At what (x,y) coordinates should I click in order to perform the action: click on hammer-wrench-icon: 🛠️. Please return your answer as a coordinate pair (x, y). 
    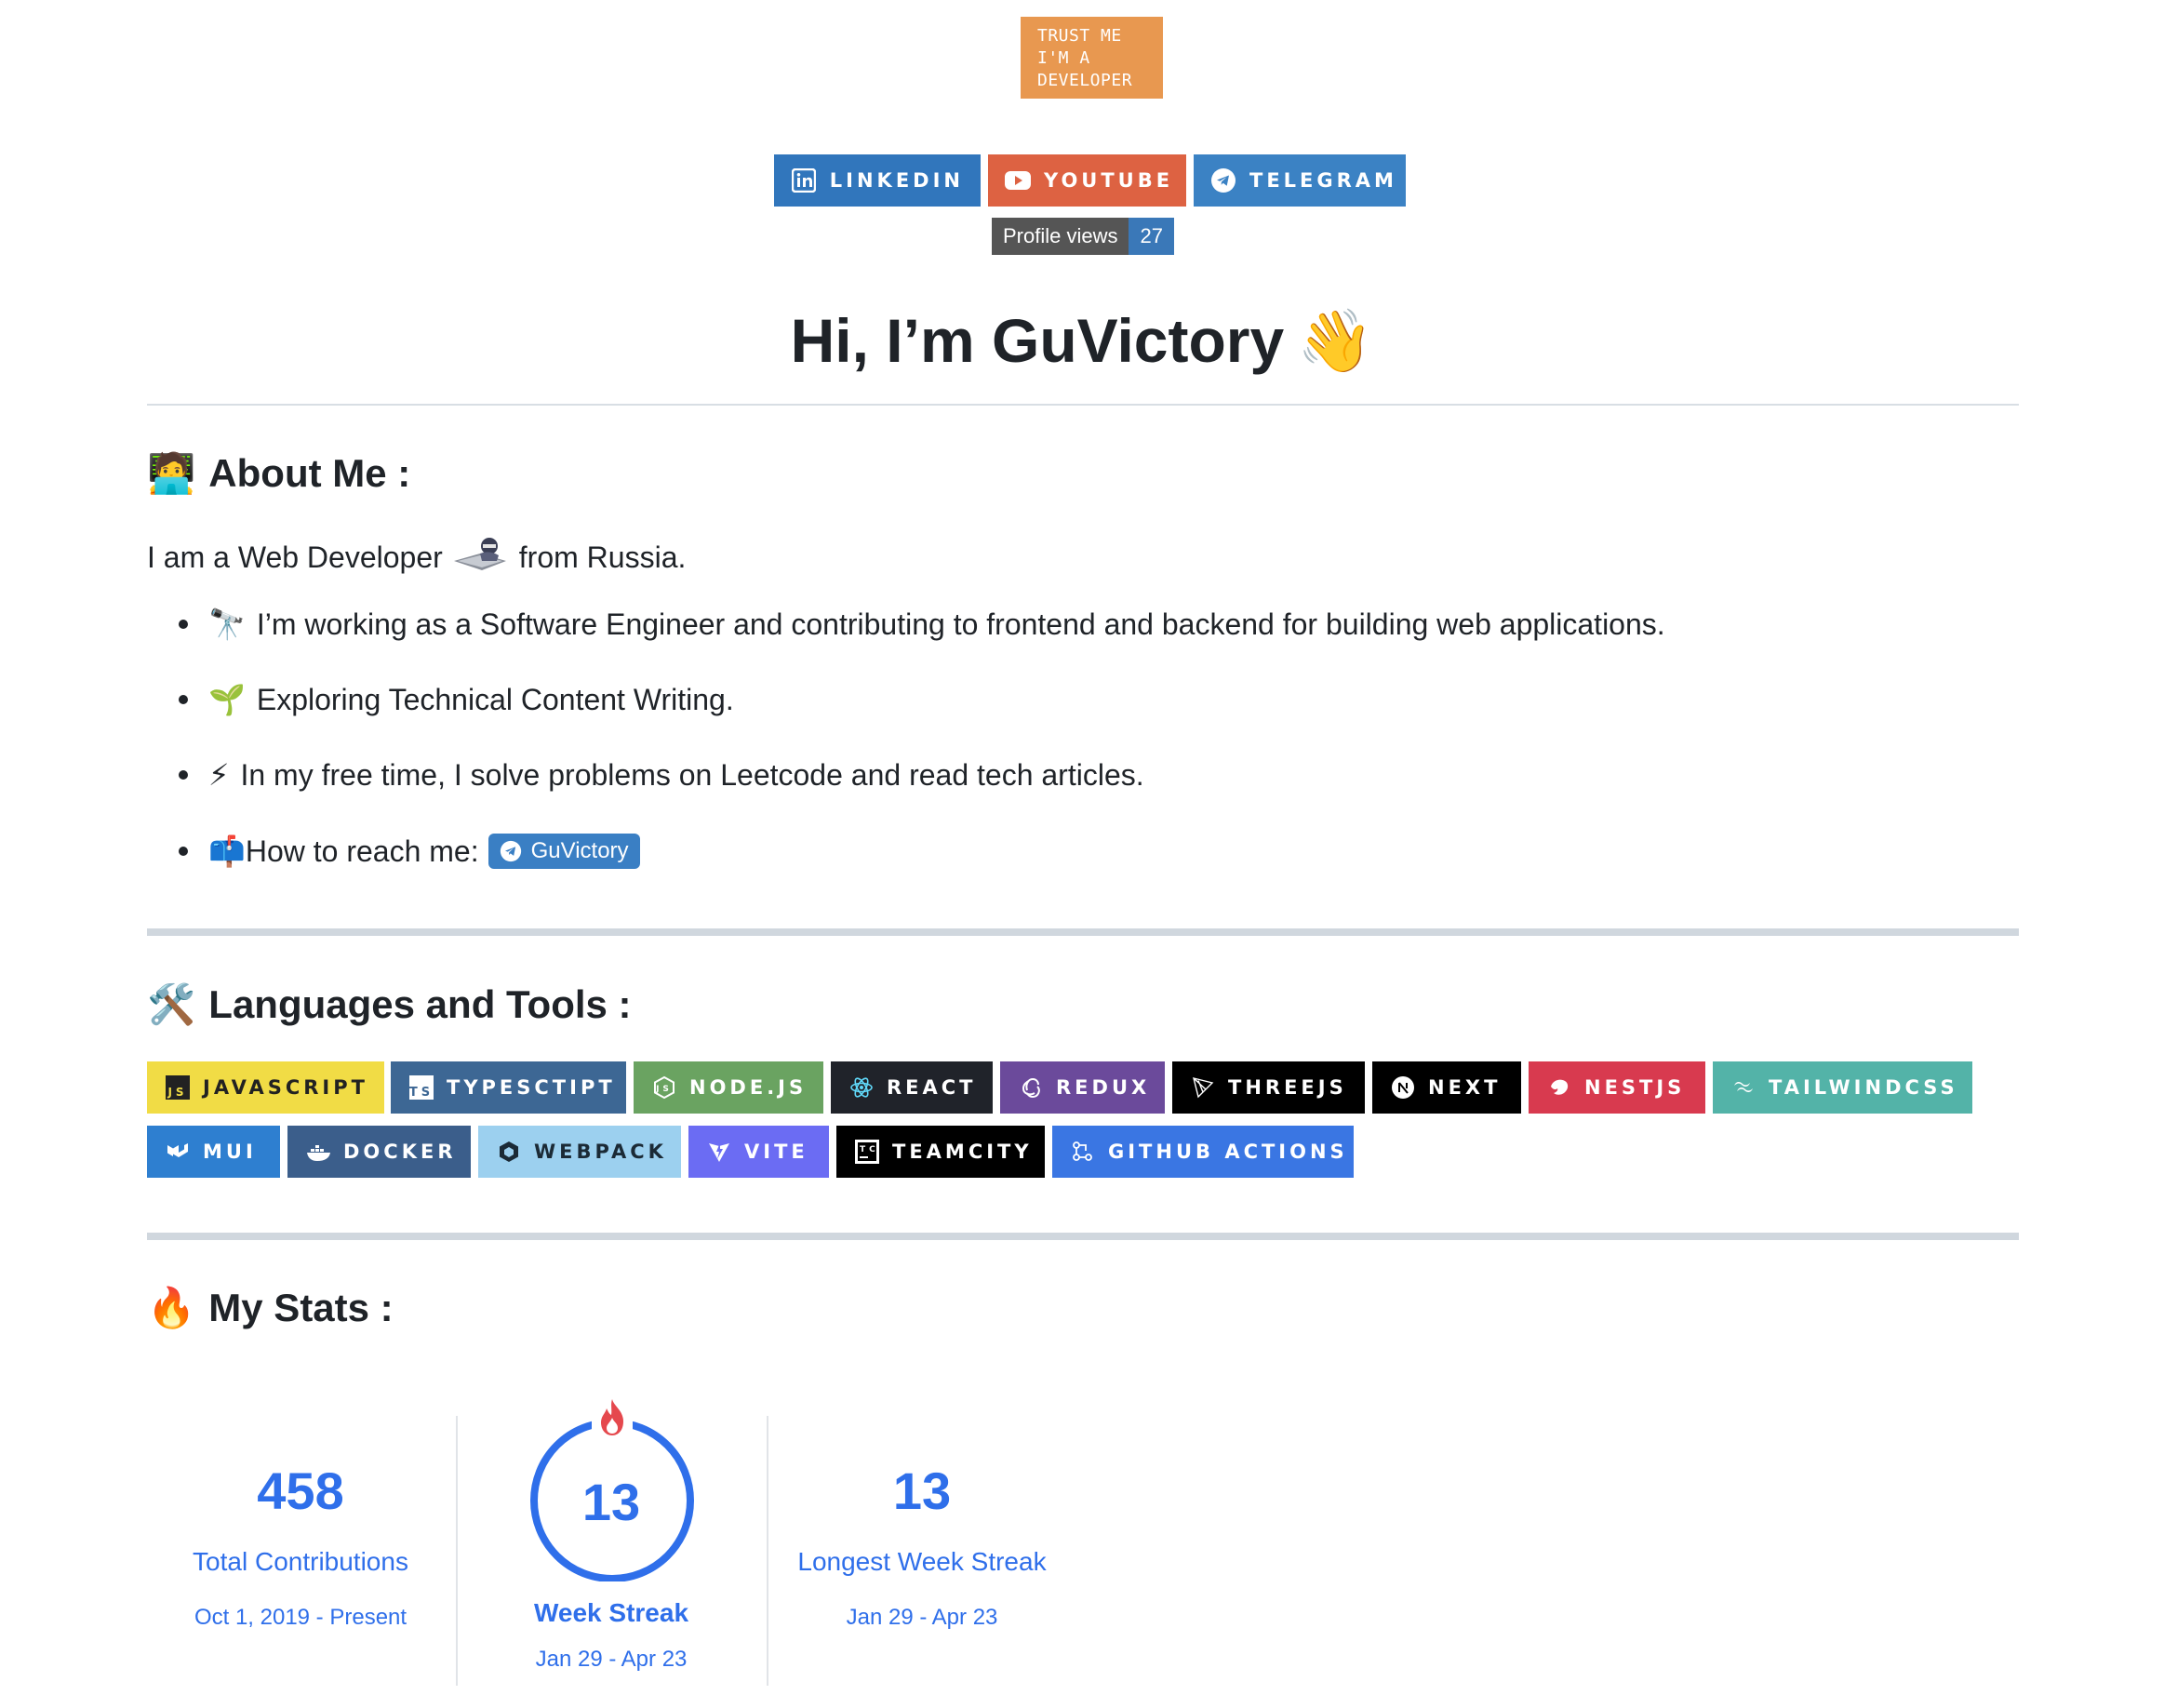
    Looking at the image, I should click on (171, 1004).